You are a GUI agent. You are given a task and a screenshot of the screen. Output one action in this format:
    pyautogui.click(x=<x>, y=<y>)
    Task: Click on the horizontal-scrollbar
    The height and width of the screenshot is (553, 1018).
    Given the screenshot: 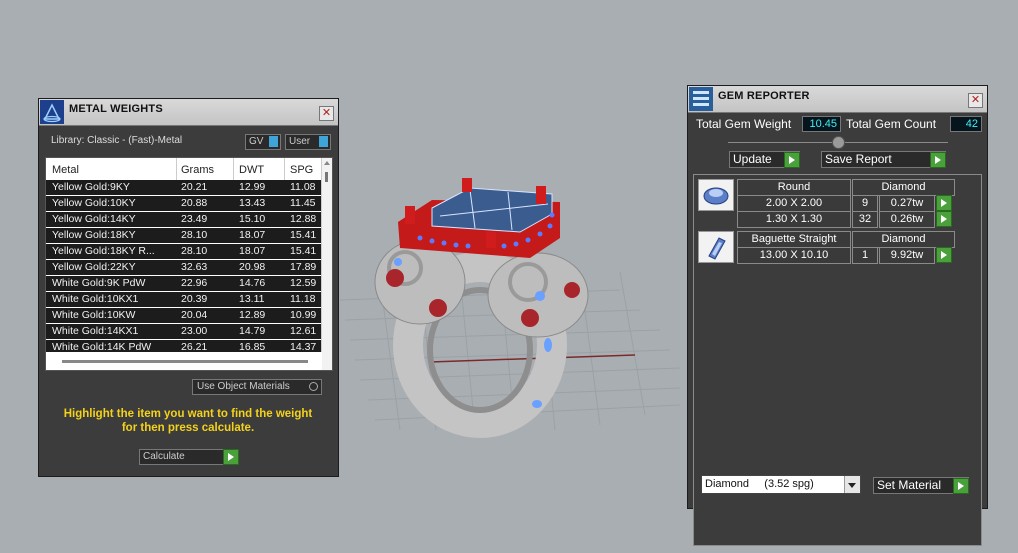 What is the action you would take?
    pyautogui.click(x=184, y=361)
    